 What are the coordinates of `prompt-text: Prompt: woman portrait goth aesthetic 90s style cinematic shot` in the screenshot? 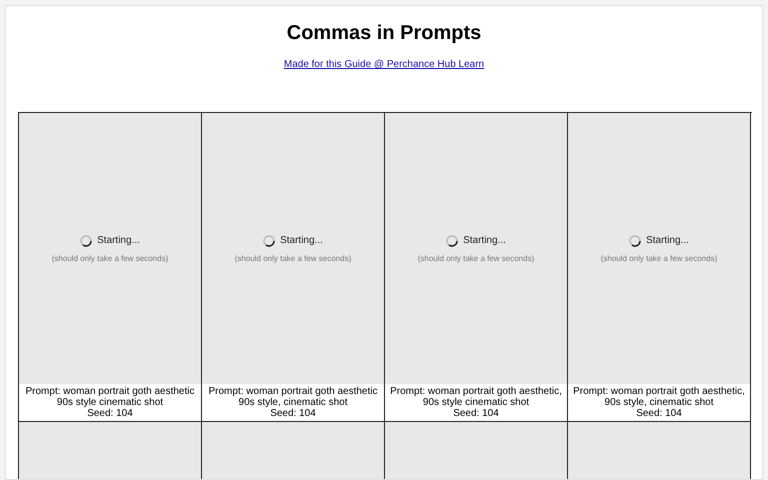 It's located at (110, 397).